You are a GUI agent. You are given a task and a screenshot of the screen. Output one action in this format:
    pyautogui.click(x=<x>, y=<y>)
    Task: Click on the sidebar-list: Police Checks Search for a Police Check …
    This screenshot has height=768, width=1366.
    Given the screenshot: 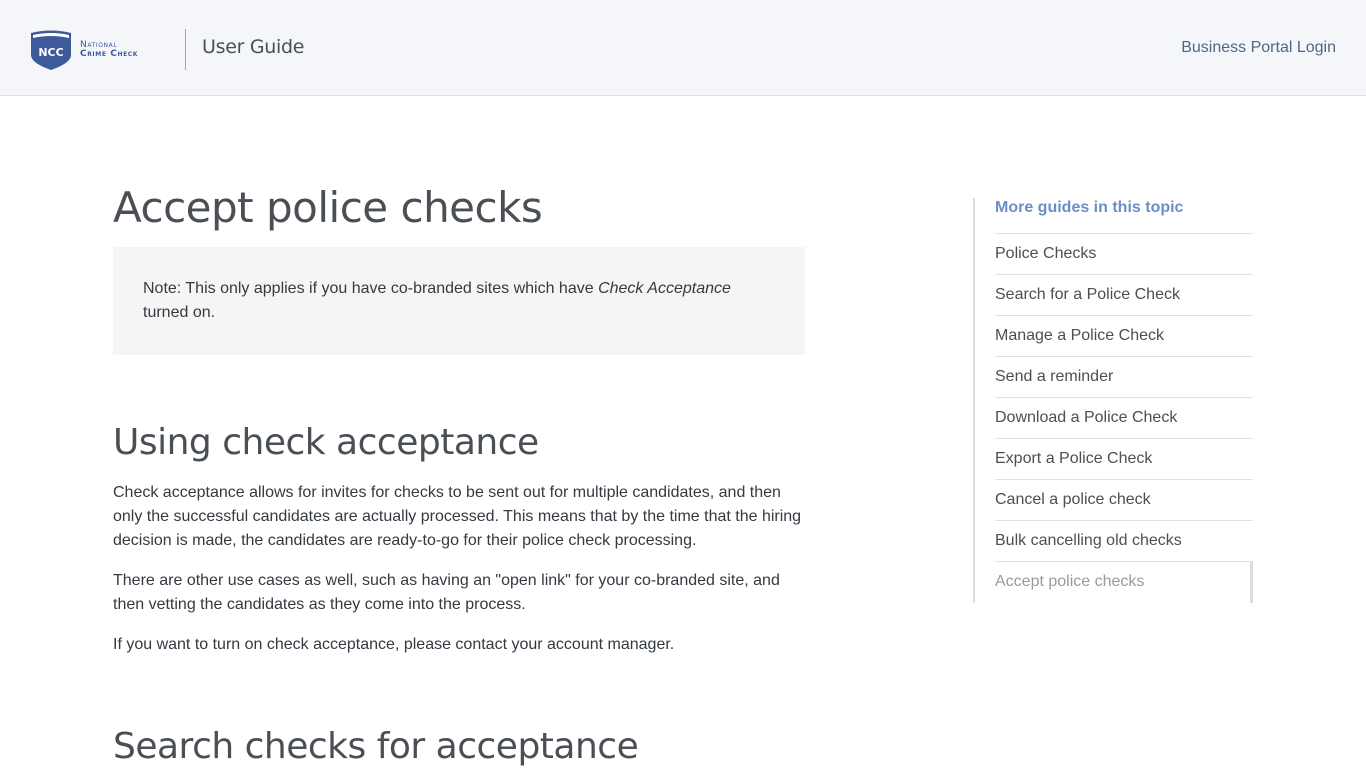 What is the action you would take?
    pyautogui.click(x=1124, y=418)
    